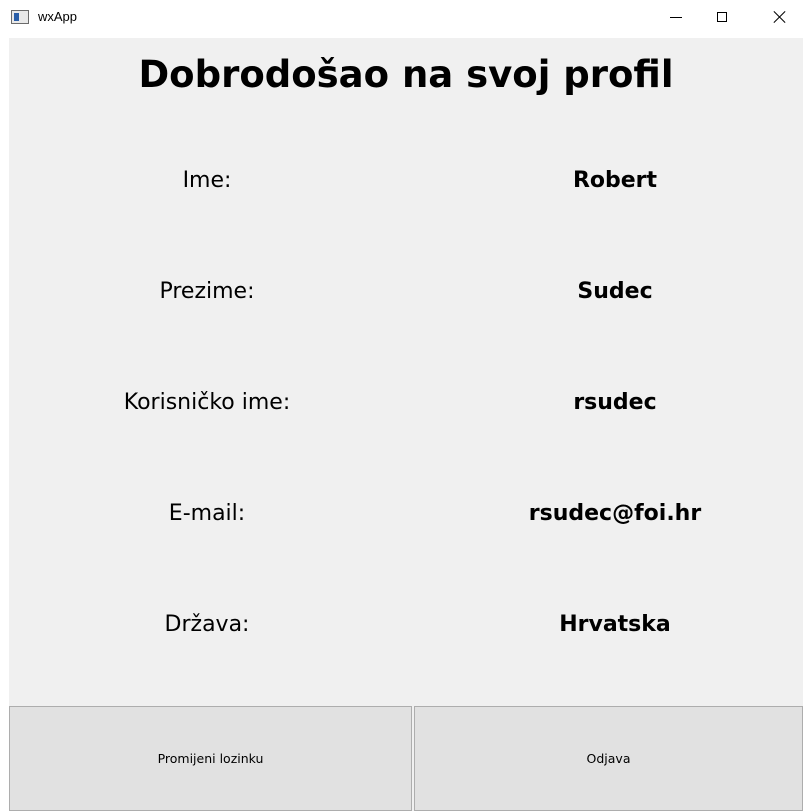 This screenshot has height=811, width=803. Describe the element at coordinates (207, 402) in the screenshot. I see `username-label: Korisničko ime:` at that location.